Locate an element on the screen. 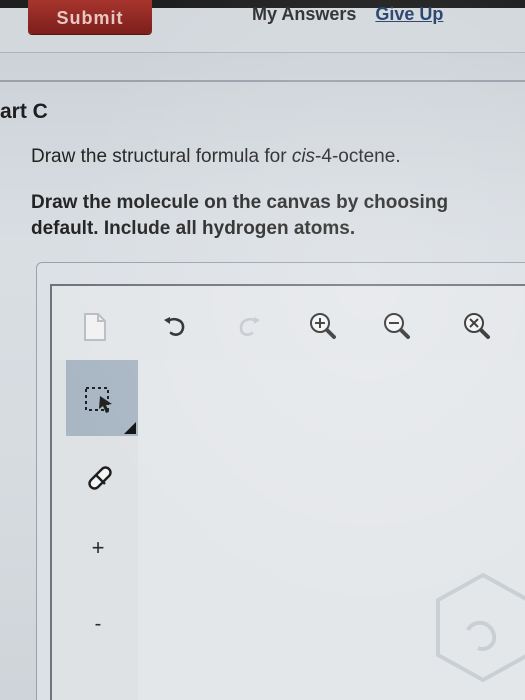 The image size is (525, 700). decrease-charge-button: - is located at coordinates (98, 624).